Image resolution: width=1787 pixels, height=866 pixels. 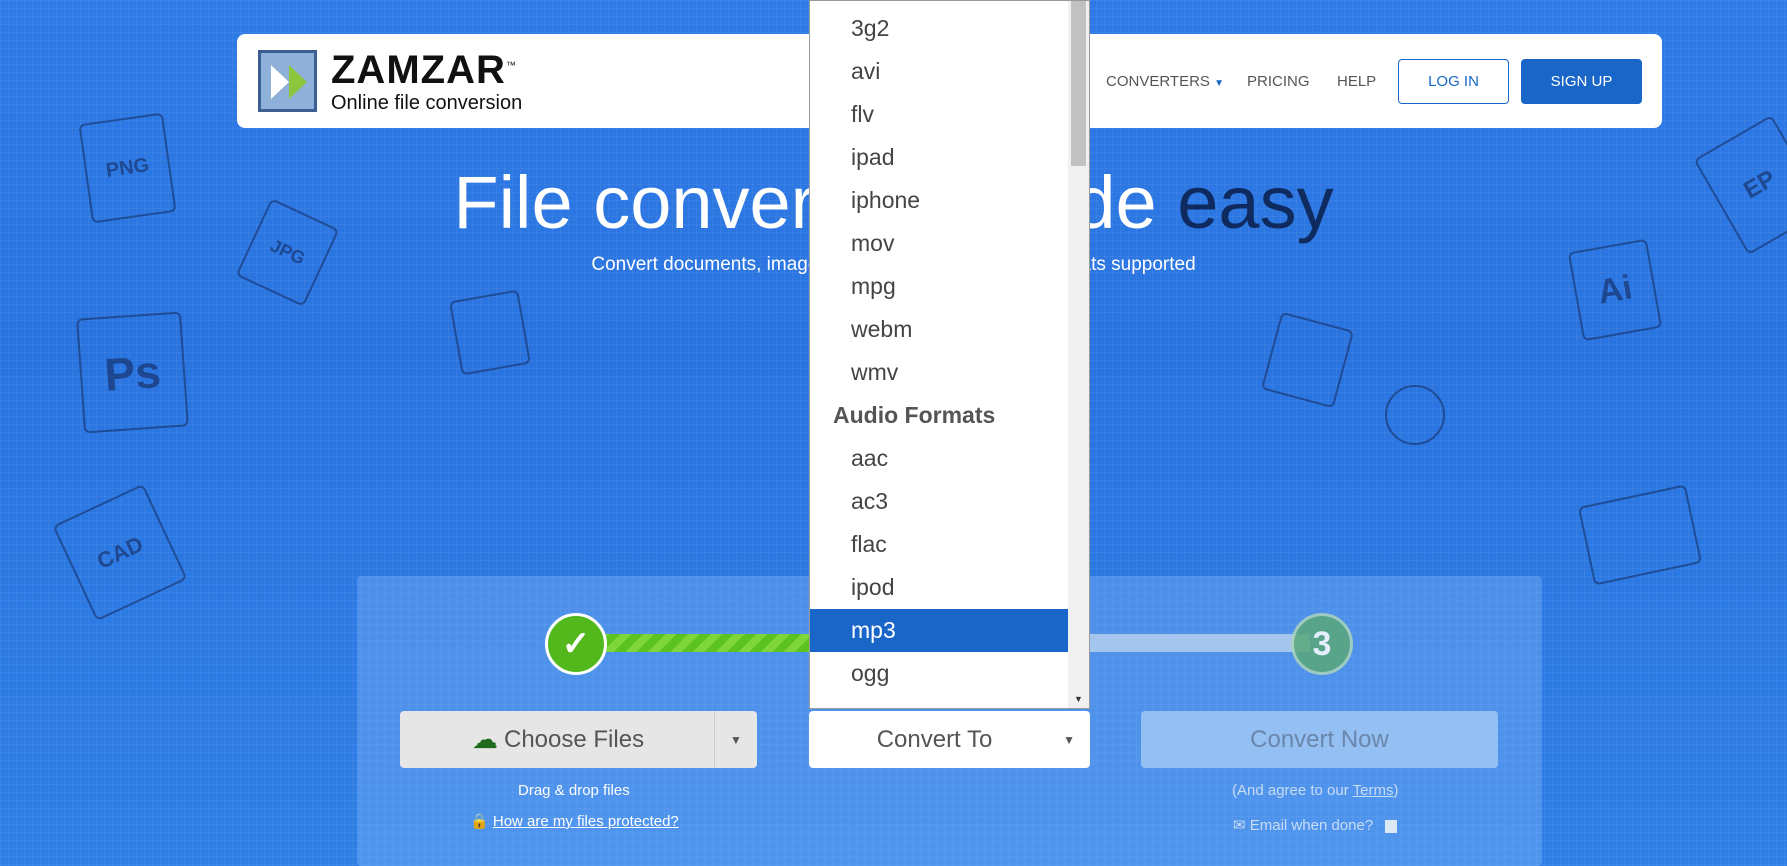 What do you see at coordinates (574, 790) in the screenshot?
I see `drag-drop-hint: Drag & drop files` at bounding box center [574, 790].